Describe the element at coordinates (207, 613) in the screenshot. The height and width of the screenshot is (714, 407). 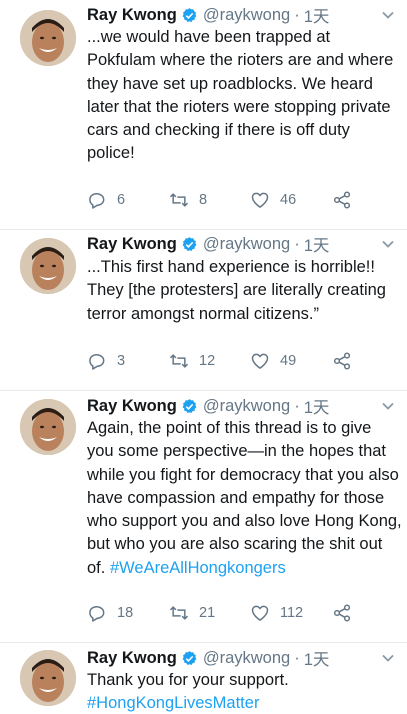
I see `retweet-count: 21` at that location.